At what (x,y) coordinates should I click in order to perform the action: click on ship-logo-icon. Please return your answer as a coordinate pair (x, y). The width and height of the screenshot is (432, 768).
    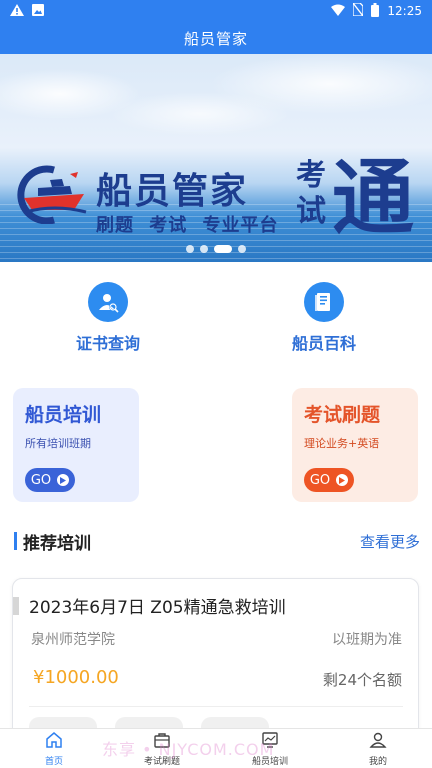
    Looking at the image, I should click on (53, 194).